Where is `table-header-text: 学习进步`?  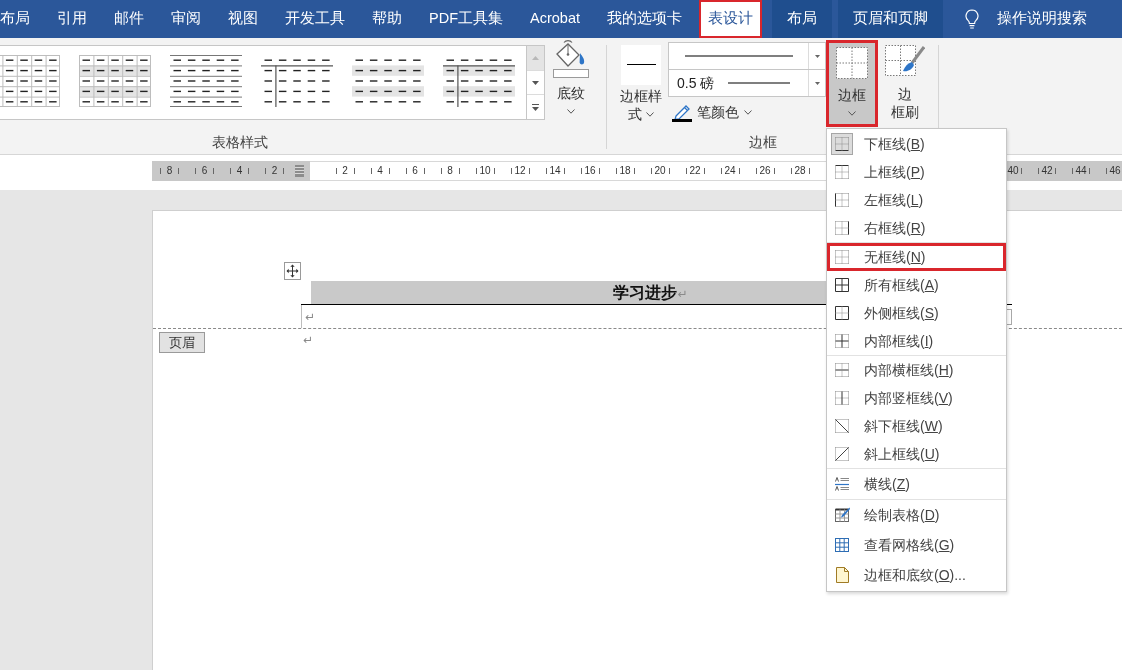 table-header-text: 学习进步 is located at coordinates (645, 292).